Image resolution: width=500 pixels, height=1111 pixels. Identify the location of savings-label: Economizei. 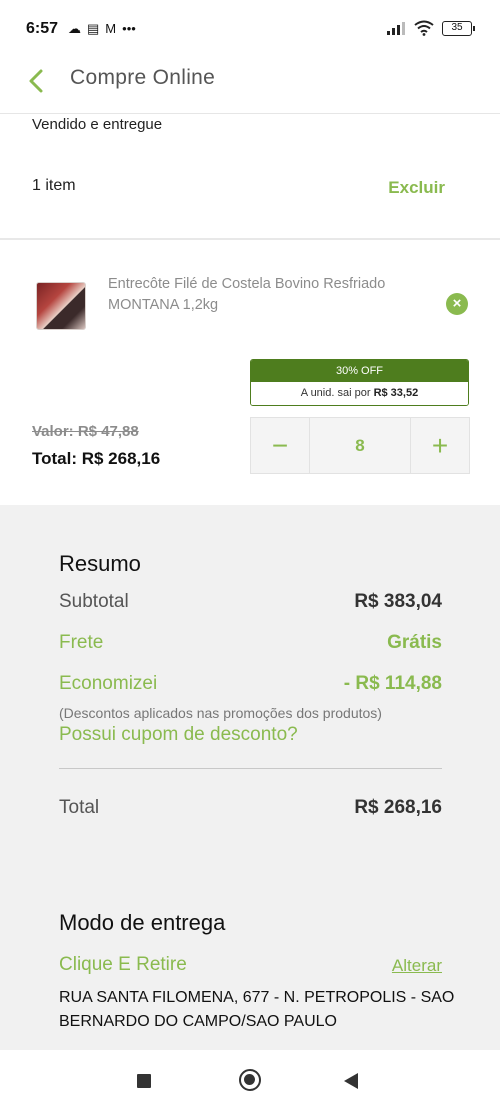
(108, 683).